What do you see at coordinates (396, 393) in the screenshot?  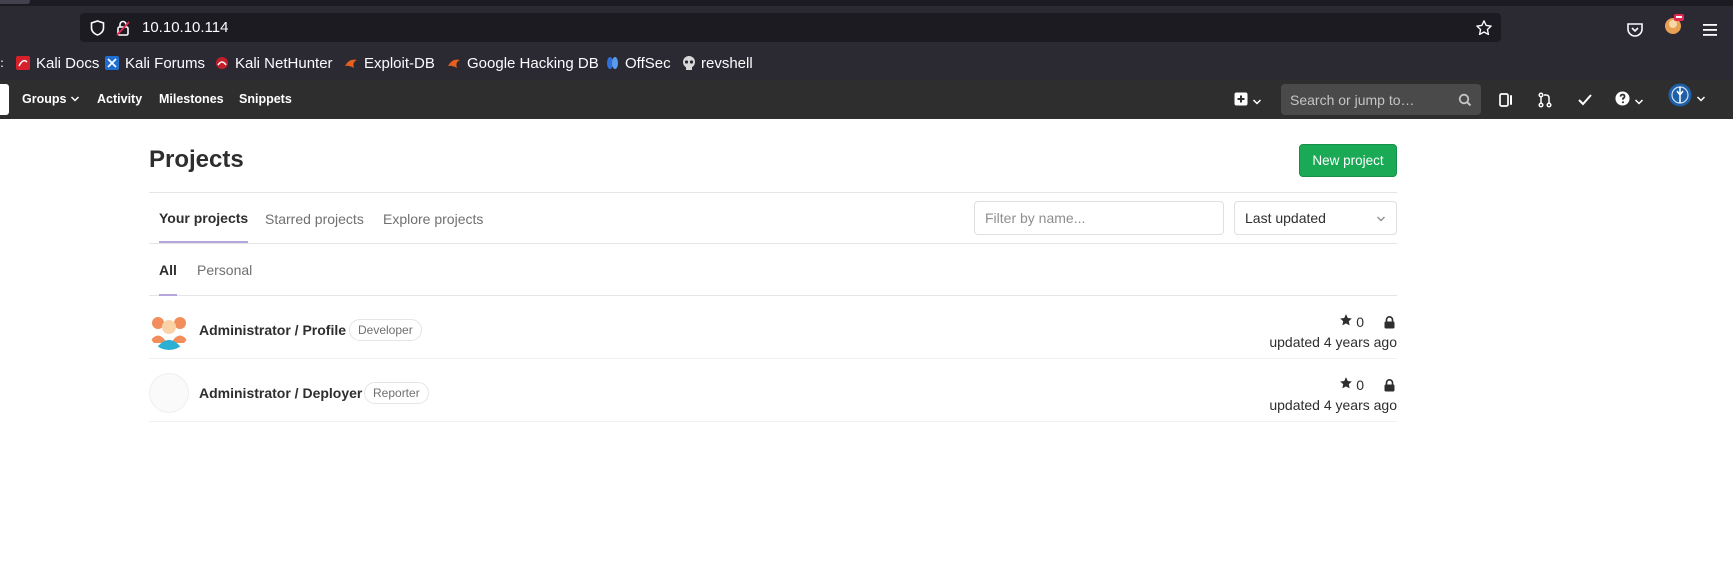 I see `role-badge: Reporter` at bounding box center [396, 393].